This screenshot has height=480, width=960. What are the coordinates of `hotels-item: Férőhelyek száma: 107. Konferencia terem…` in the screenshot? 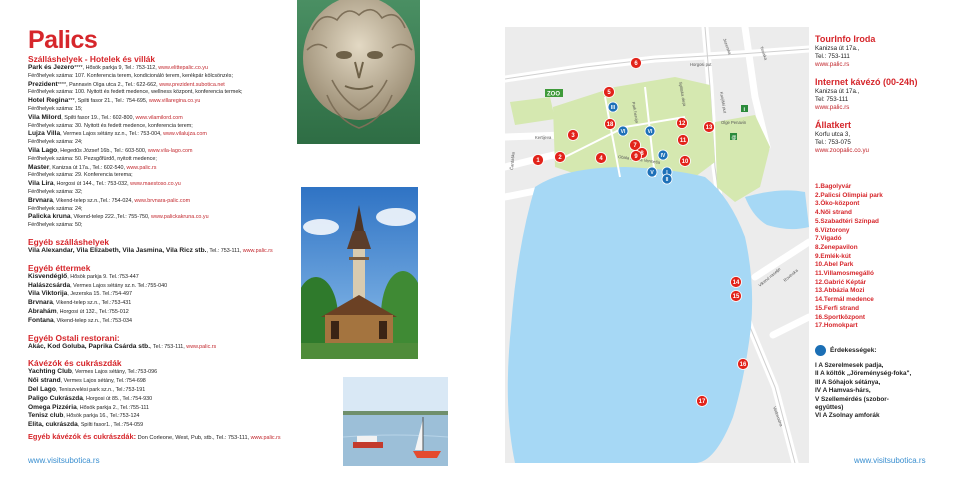 It's located at (163, 77).